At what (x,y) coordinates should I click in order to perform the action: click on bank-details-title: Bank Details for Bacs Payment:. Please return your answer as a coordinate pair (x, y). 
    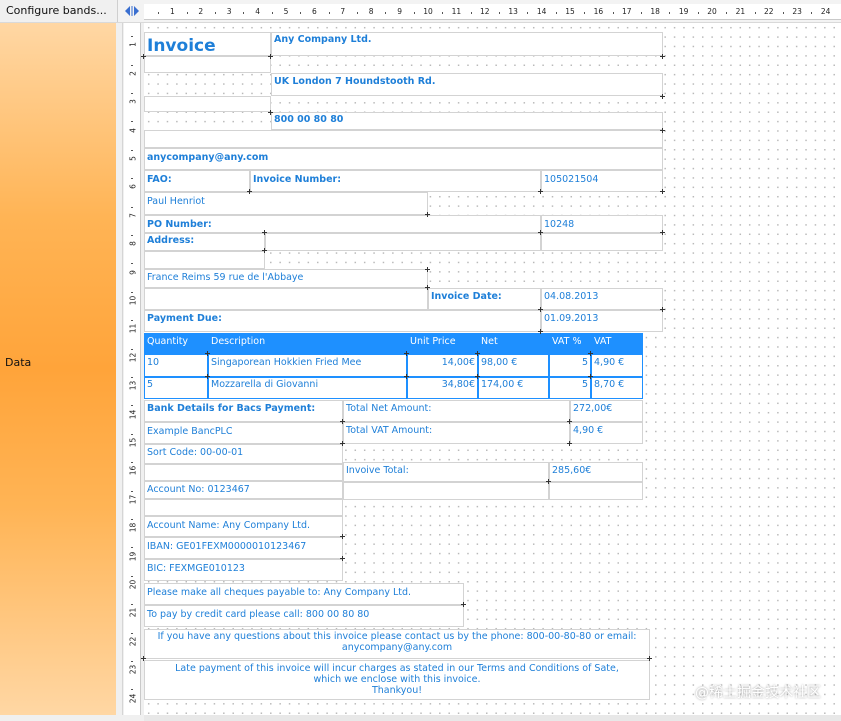
    Looking at the image, I should click on (243, 411).